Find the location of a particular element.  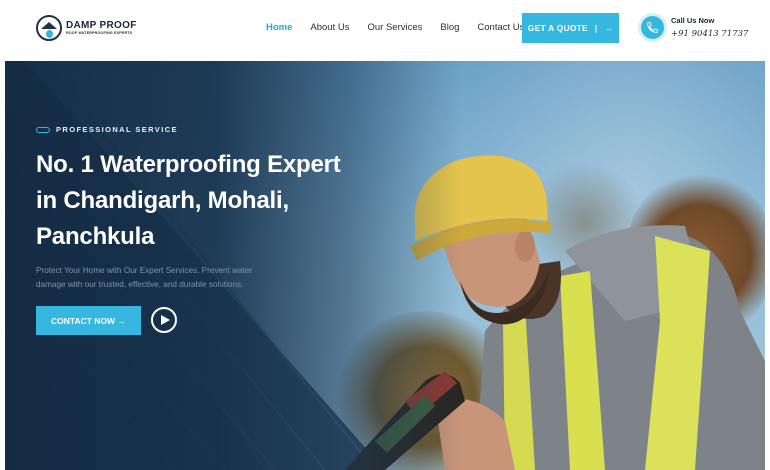

nav-item-contact-us: Contact Us is located at coordinates (500, 27).